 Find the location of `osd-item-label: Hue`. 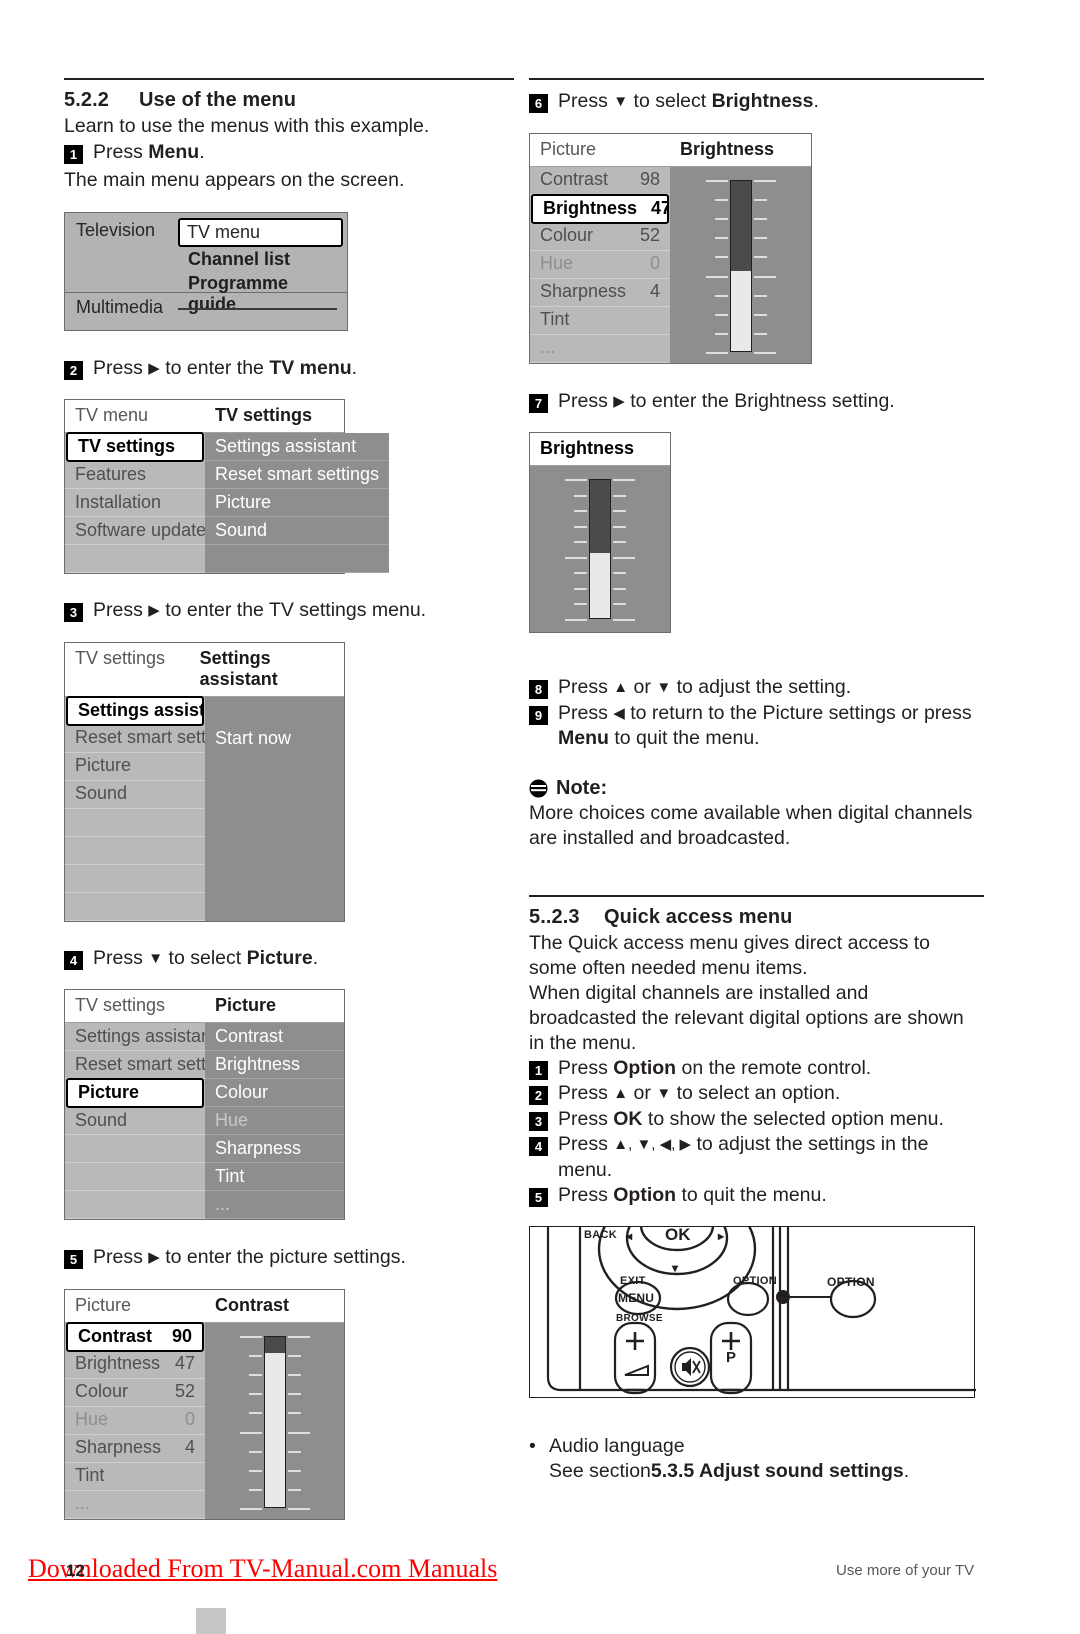

osd-item-label: Hue is located at coordinates (557, 263).